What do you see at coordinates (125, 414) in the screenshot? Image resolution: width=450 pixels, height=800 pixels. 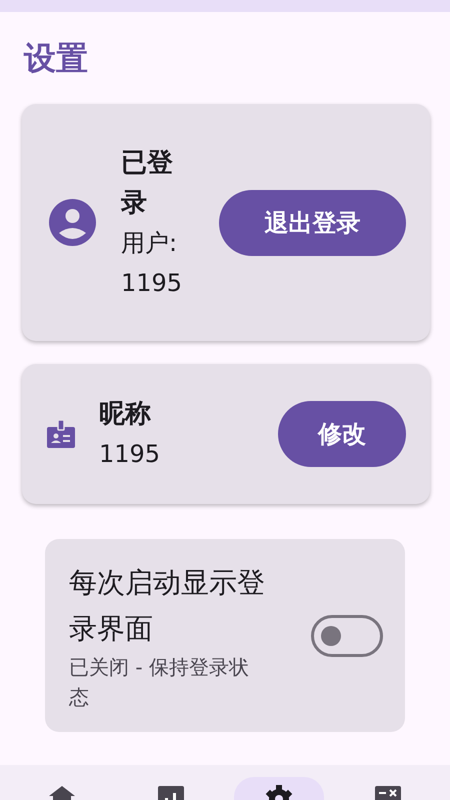 I see `nickname-label: 昵称` at bounding box center [125, 414].